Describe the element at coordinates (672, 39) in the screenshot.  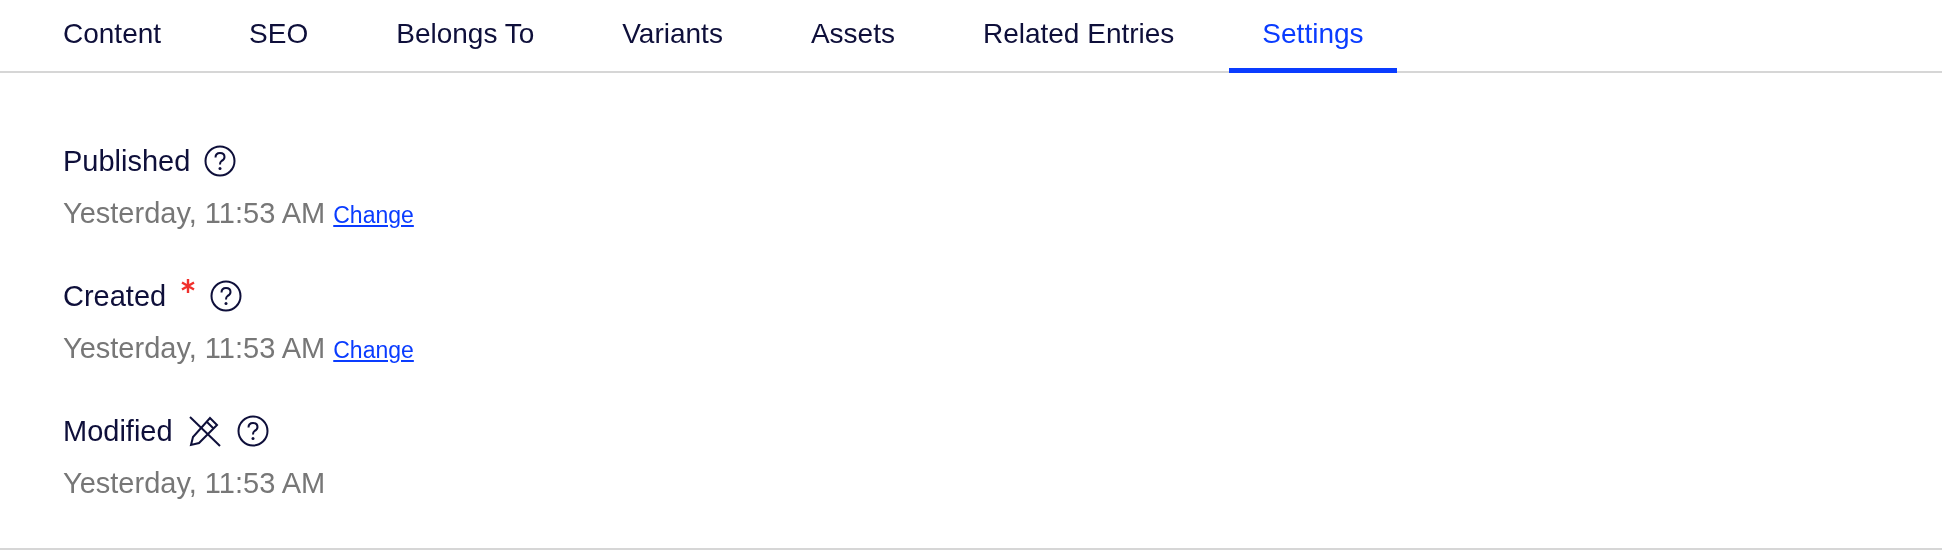
I see `tab: Variants` at that location.